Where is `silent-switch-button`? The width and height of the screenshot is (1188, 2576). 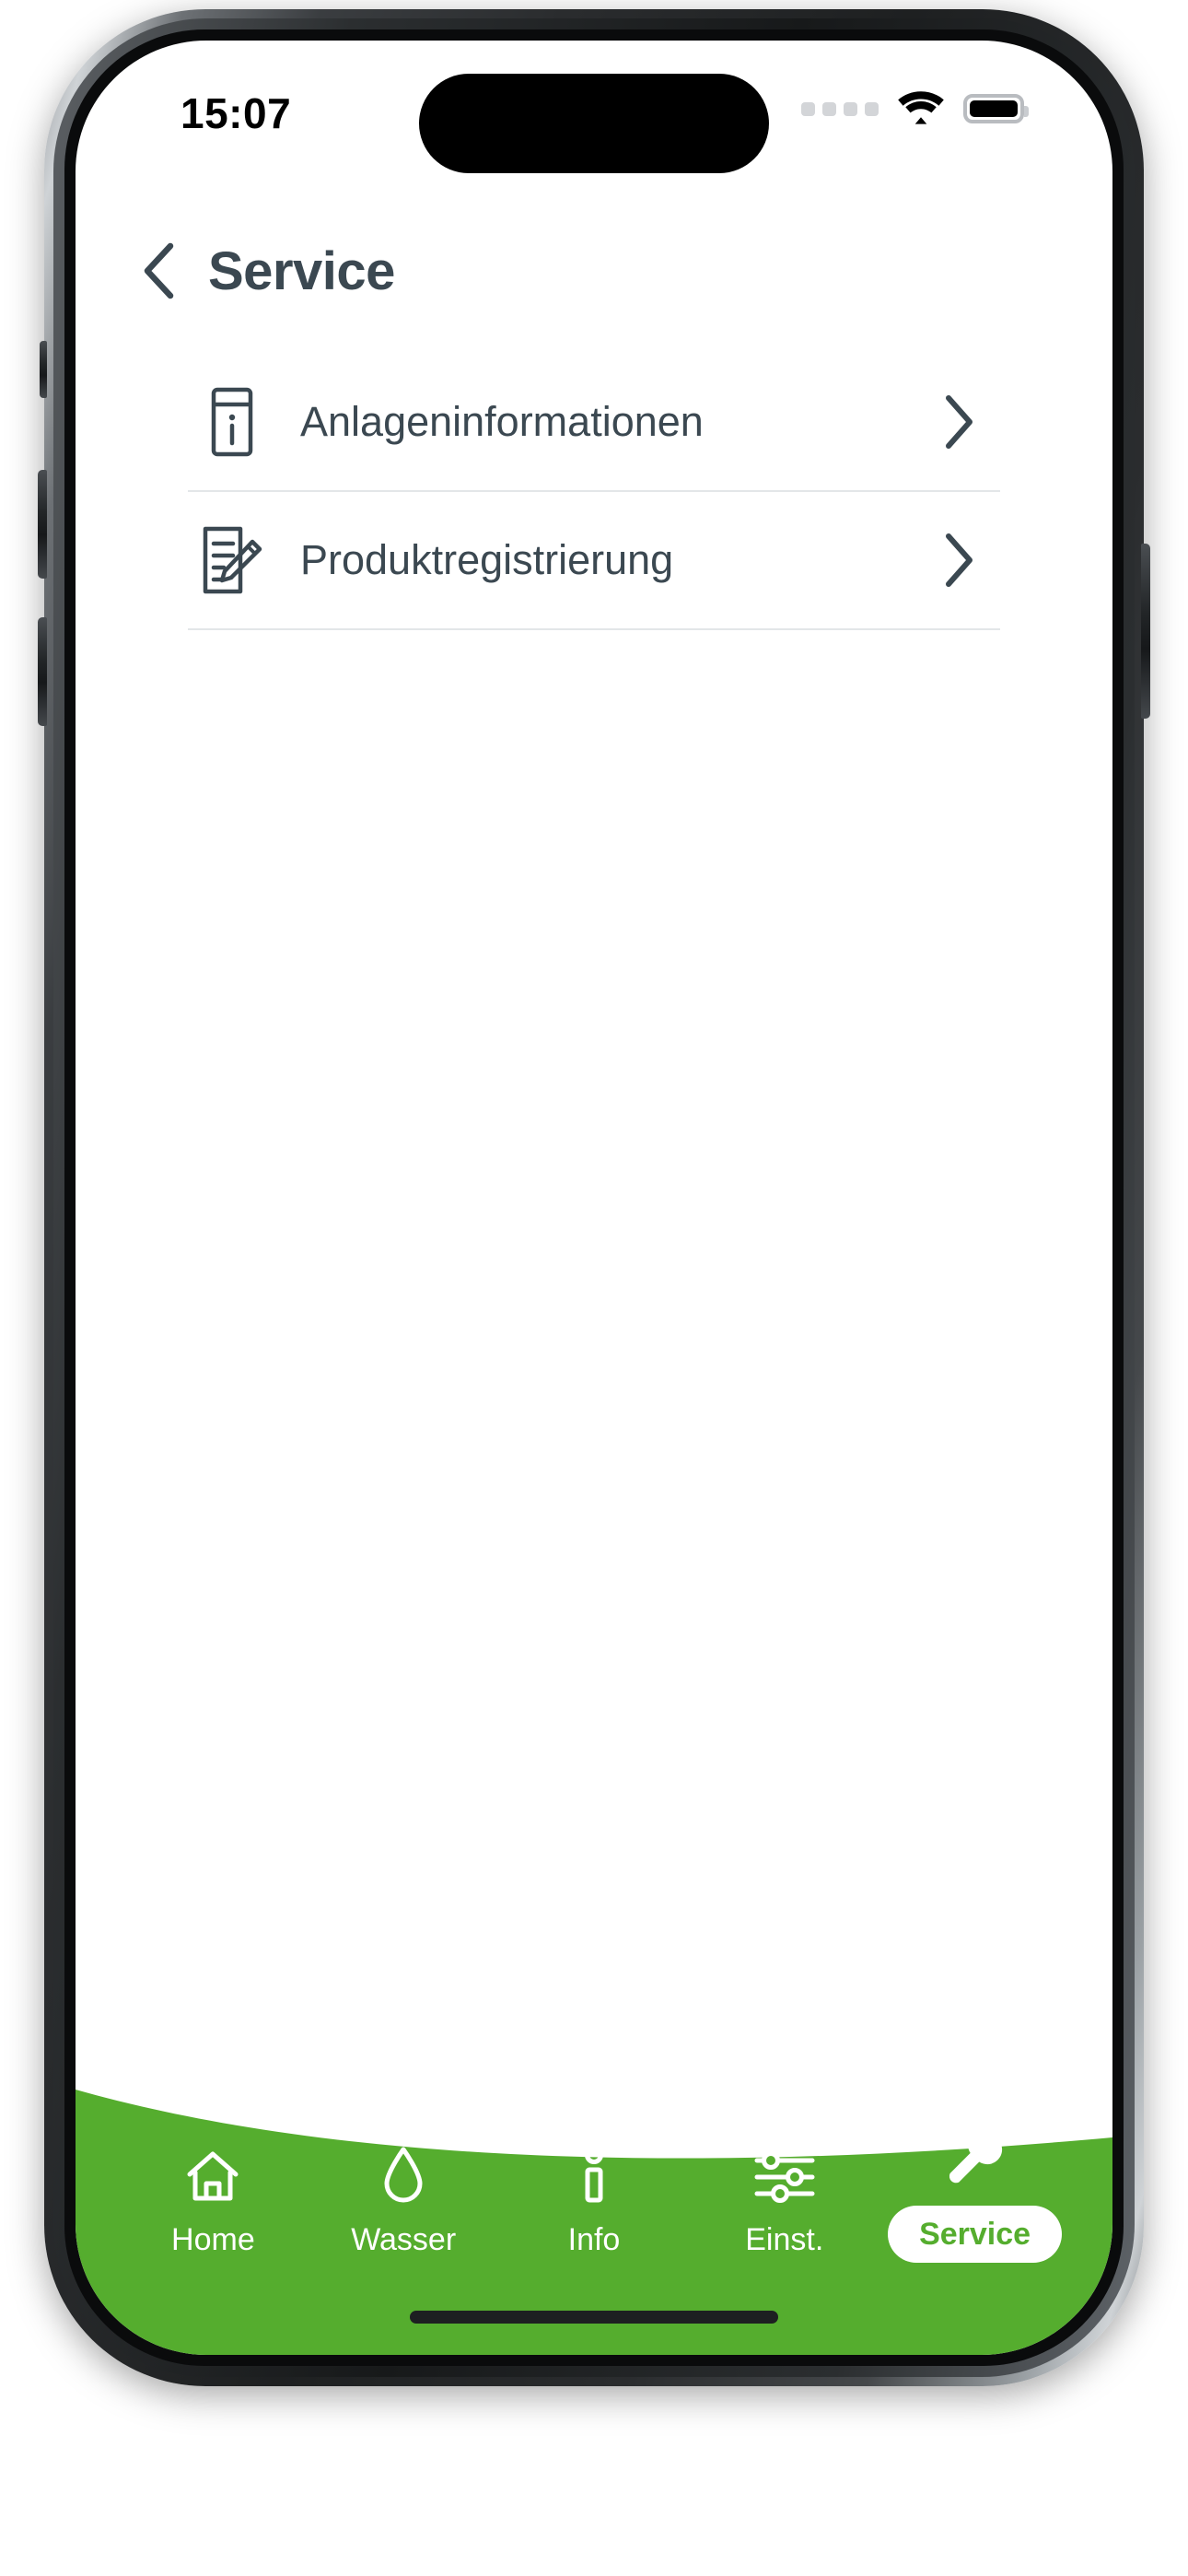 silent-switch-button is located at coordinates (43, 369).